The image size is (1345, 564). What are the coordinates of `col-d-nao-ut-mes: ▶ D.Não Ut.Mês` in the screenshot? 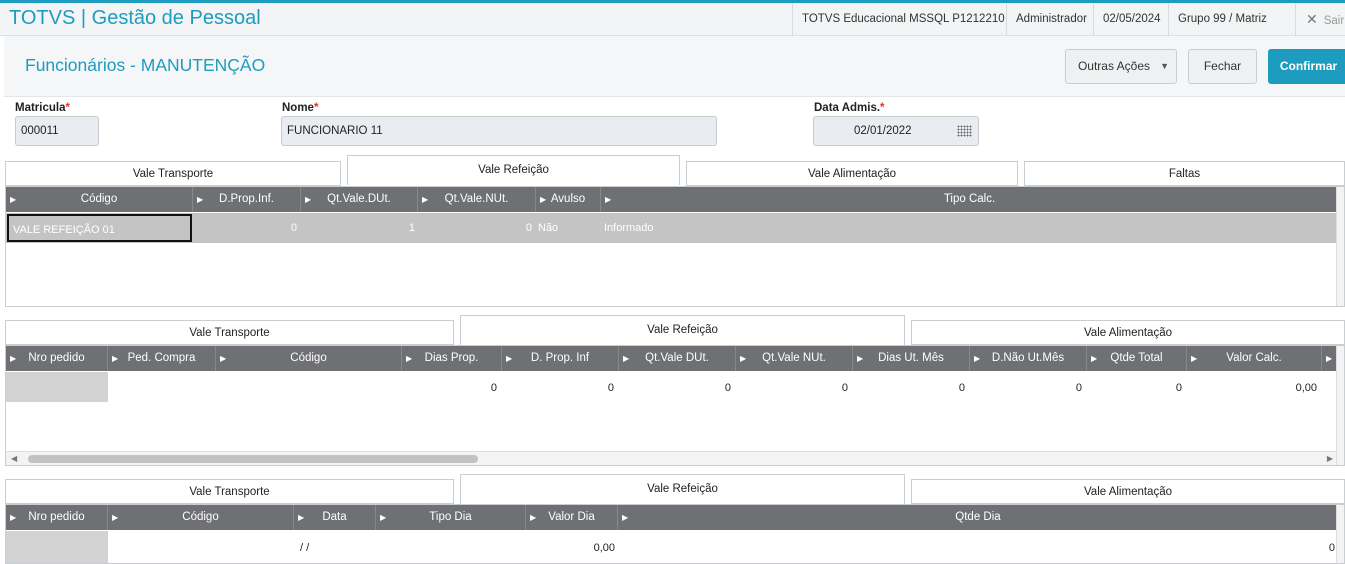 It's located at (1028, 358).